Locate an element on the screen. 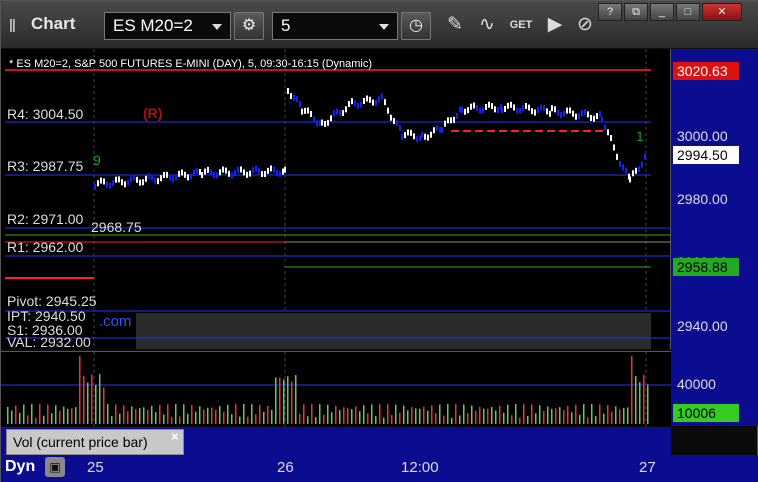 The height and width of the screenshot is (482, 758). volume-pane is located at coordinates (336, 389).